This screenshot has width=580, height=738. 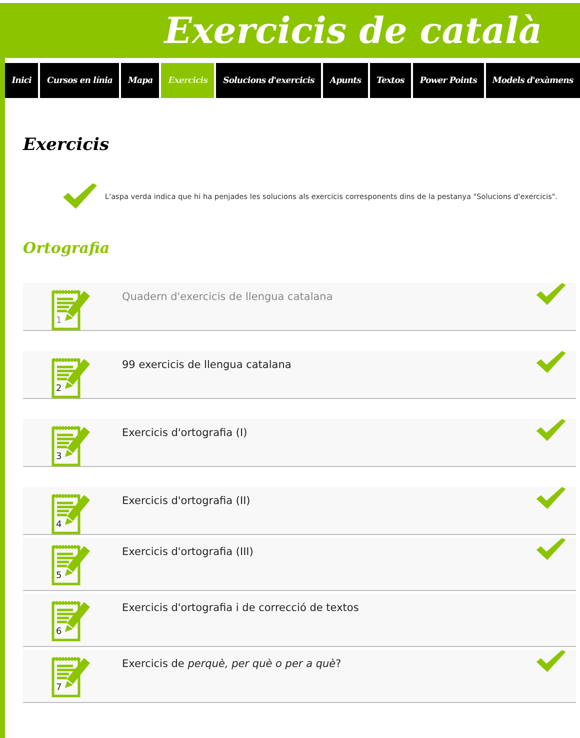 What do you see at coordinates (80, 80) in the screenshot?
I see `nav-tab: Cursos en línia` at bounding box center [80, 80].